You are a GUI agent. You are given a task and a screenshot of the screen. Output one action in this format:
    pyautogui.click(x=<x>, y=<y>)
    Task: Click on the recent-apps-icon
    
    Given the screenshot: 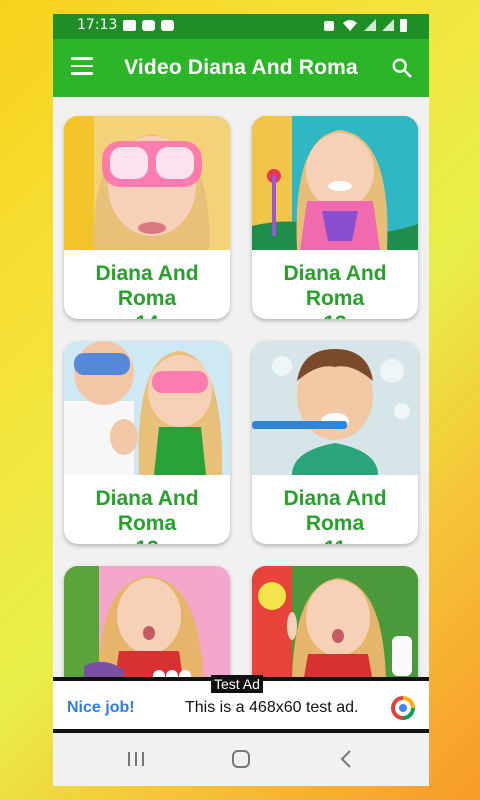 What is the action you would take?
    pyautogui.click(x=136, y=759)
    